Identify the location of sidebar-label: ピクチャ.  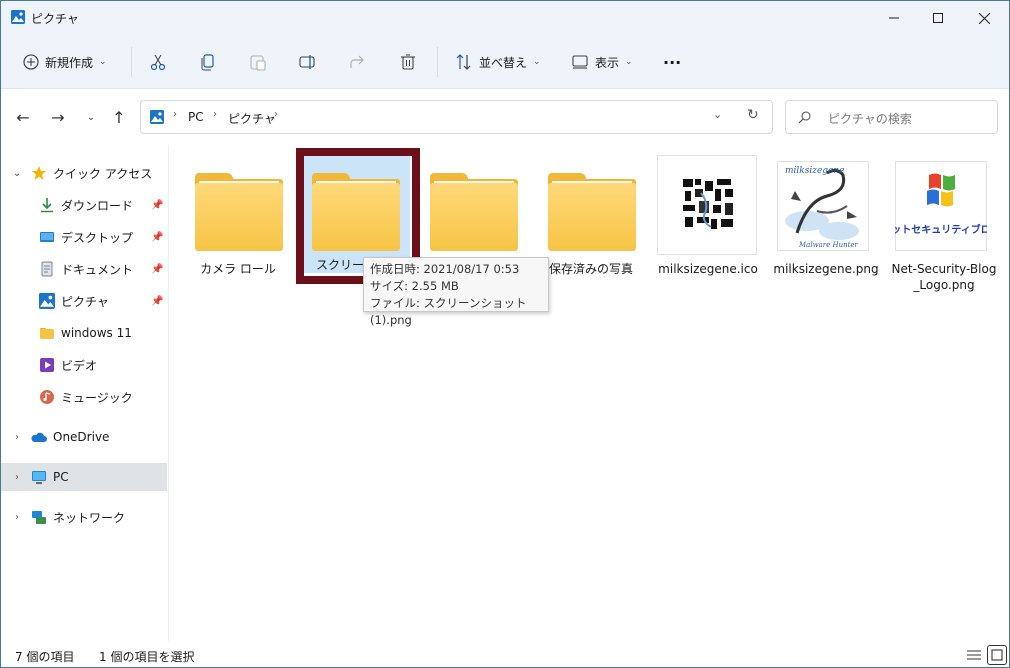
(85, 301).